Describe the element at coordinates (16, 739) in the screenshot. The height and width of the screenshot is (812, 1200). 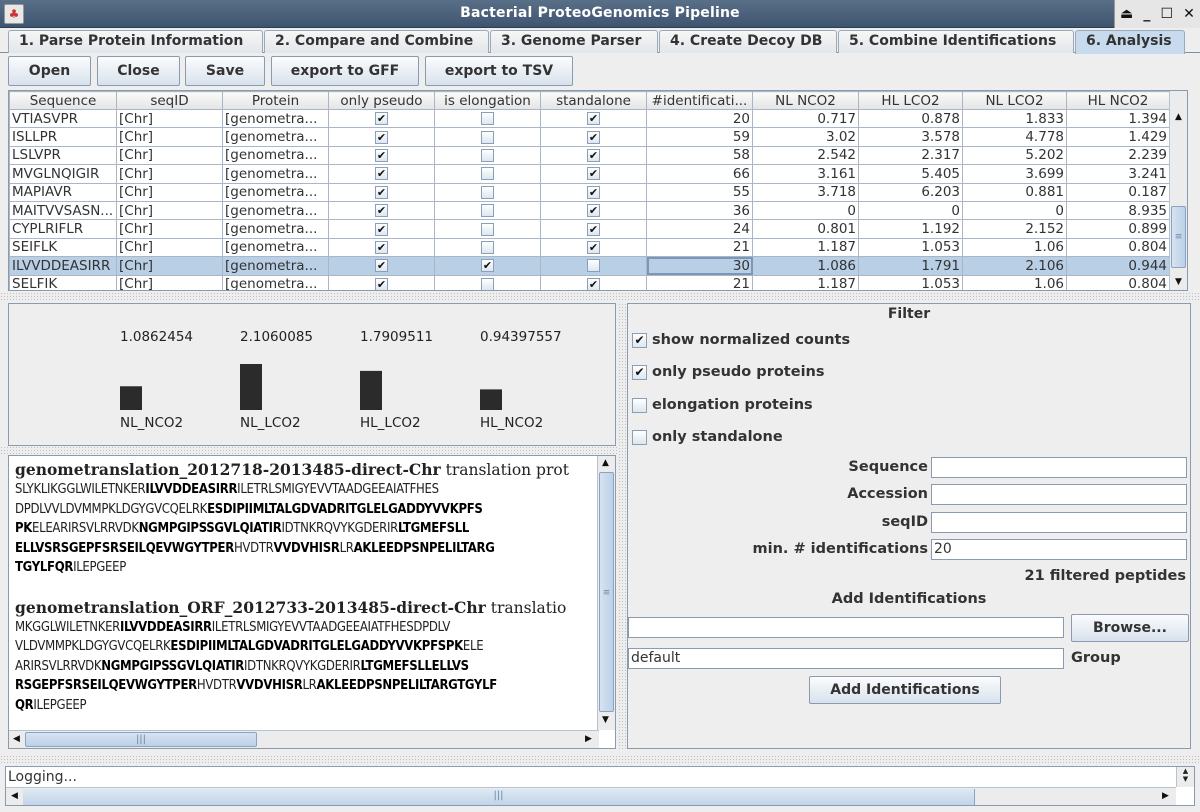
I see `scroll-left-arrow-icon: ◀` at that location.